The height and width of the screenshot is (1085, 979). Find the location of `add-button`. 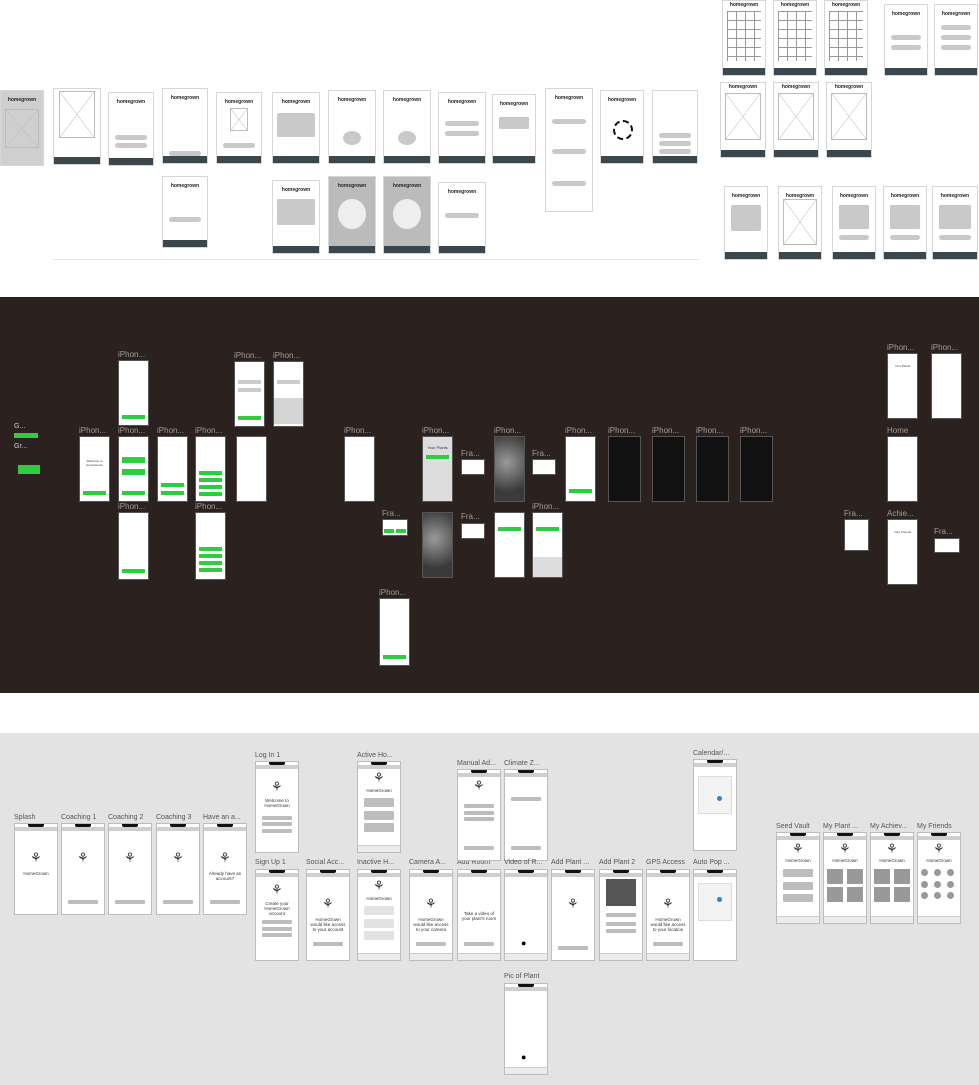

add-button is located at coordinates (479, 848).